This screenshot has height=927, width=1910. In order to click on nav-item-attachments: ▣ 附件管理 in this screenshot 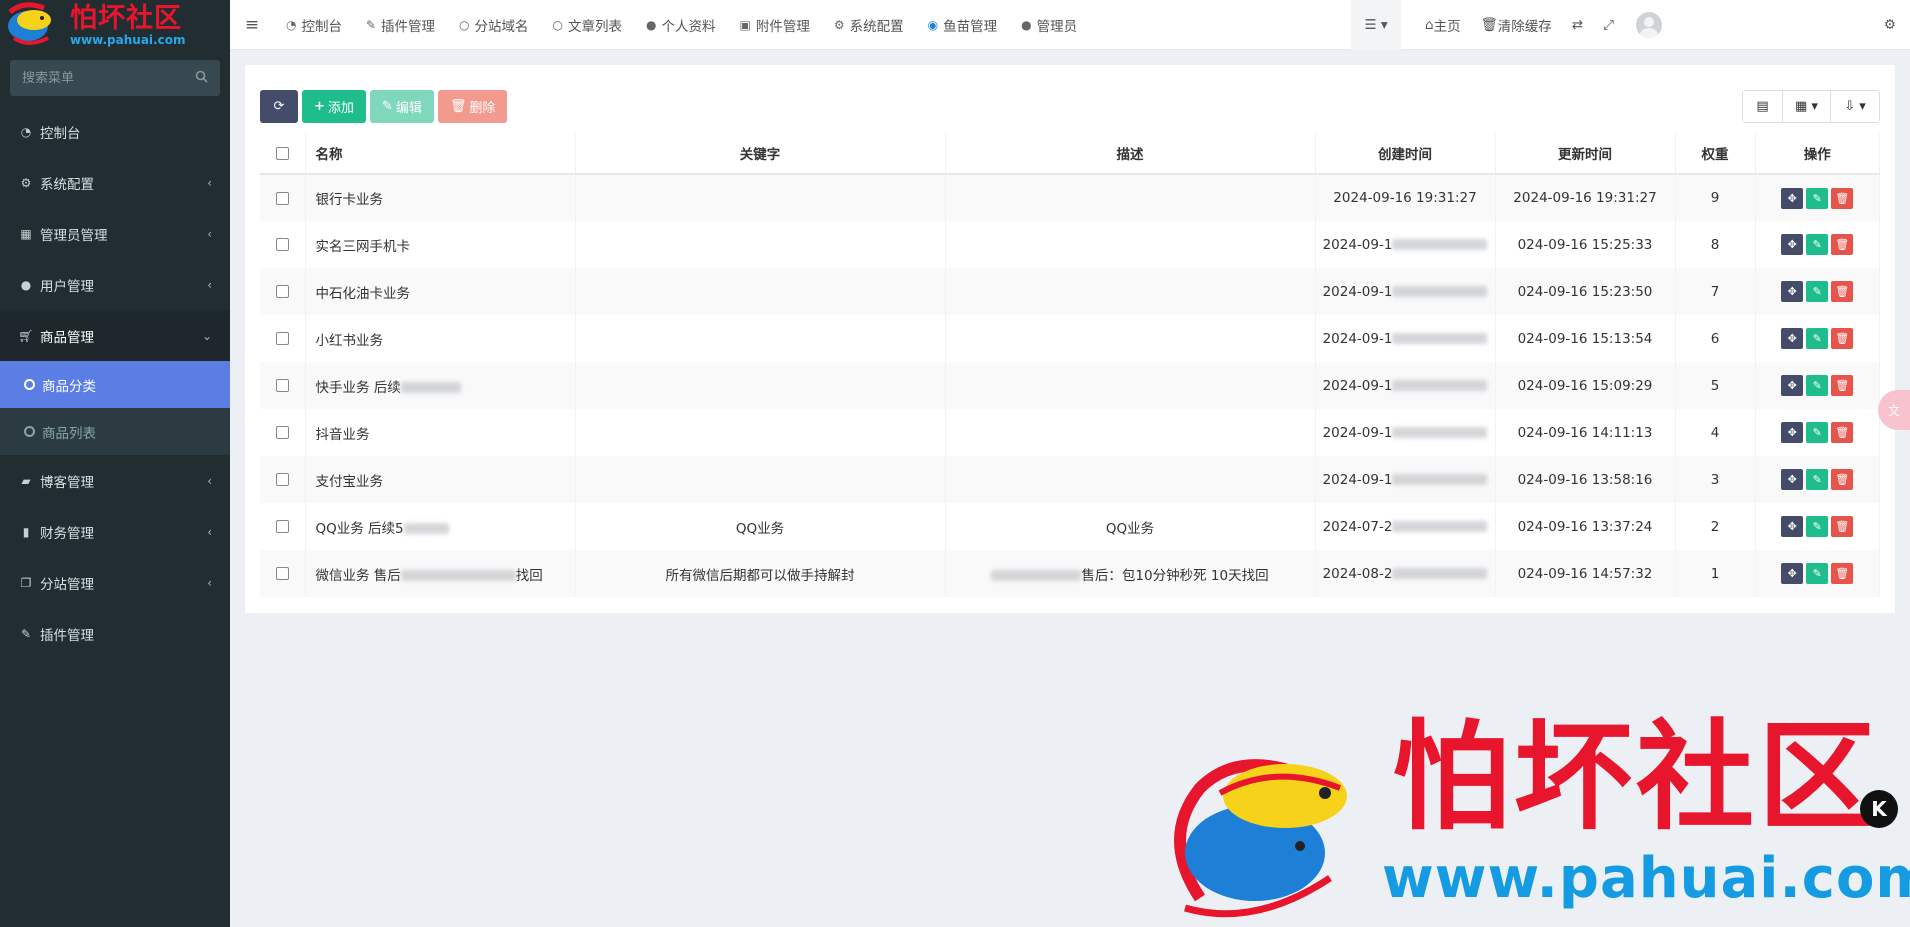, I will do `click(775, 25)`.